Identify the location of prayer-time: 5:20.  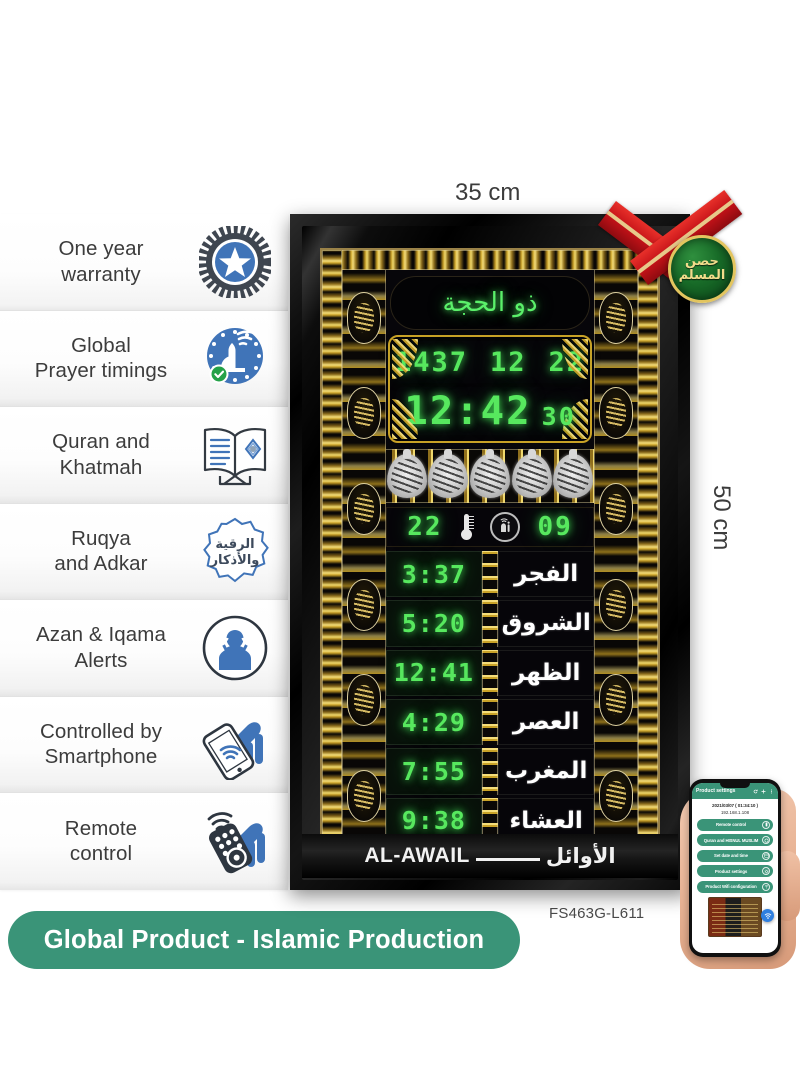
(433, 623).